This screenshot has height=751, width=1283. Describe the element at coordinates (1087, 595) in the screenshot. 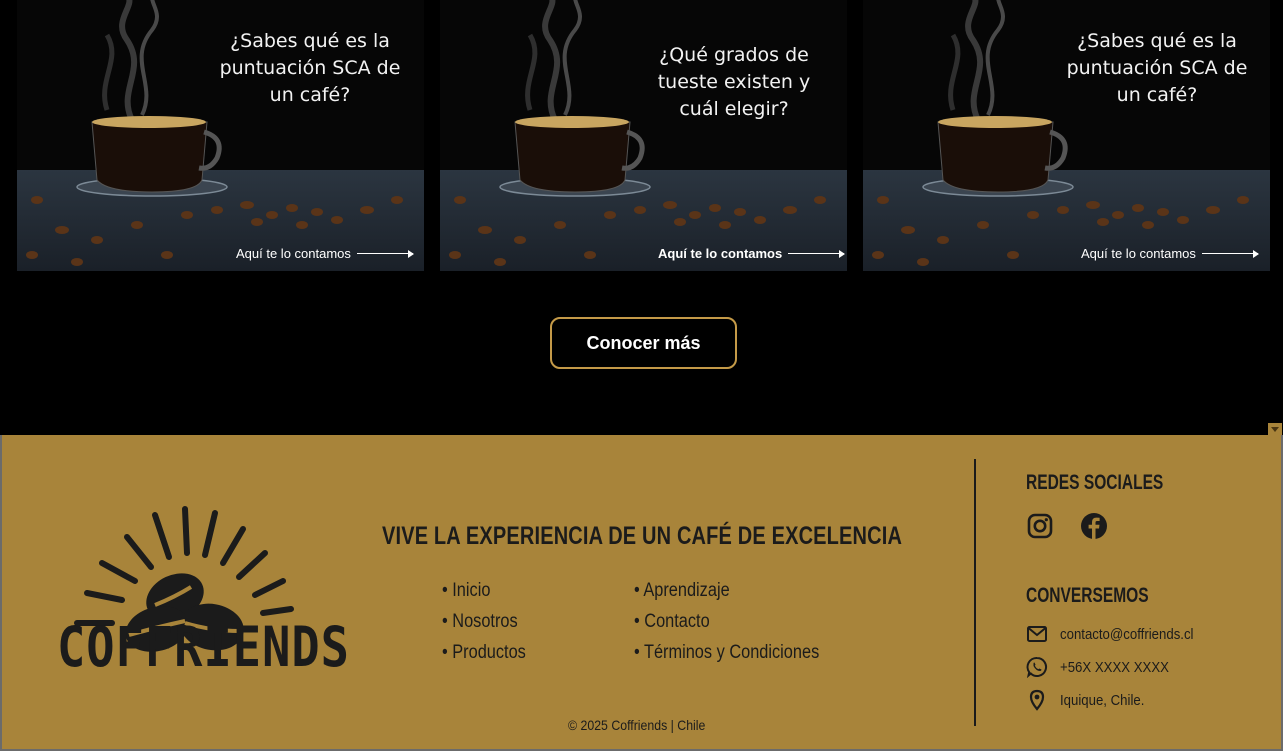

I see `contact-heading: CONVERSEMOS` at that location.